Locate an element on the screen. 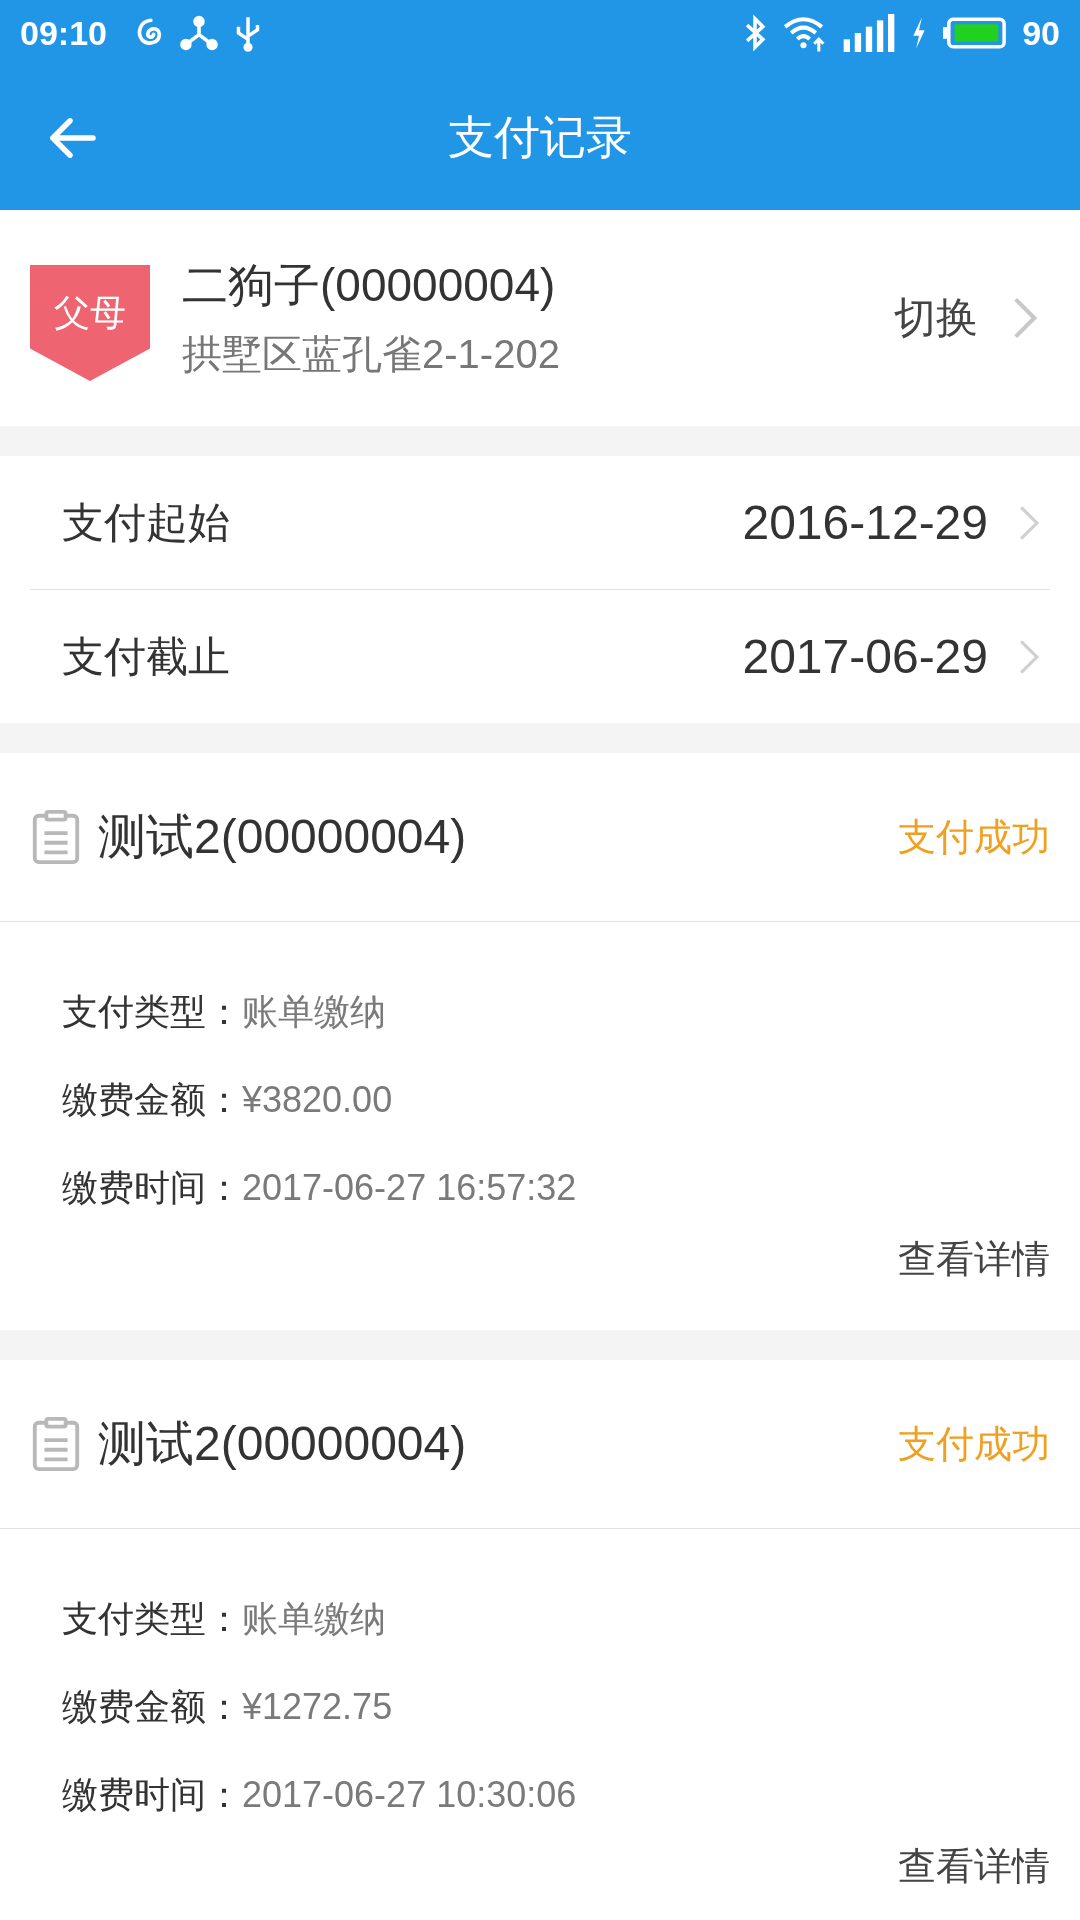  date-label: 支付起始 is located at coordinates (146, 522).